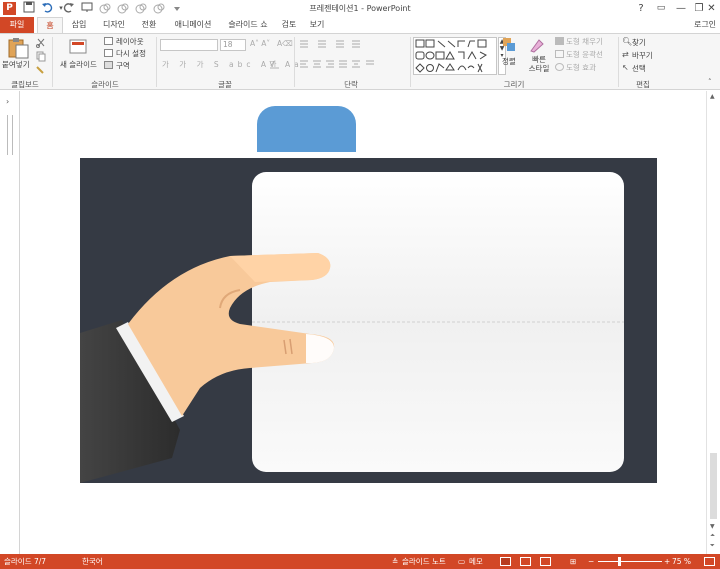  Describe the element at coordinates (539, 64) in the screenshot. I see `quick-styles-button: 빠른 스타일` at that location.